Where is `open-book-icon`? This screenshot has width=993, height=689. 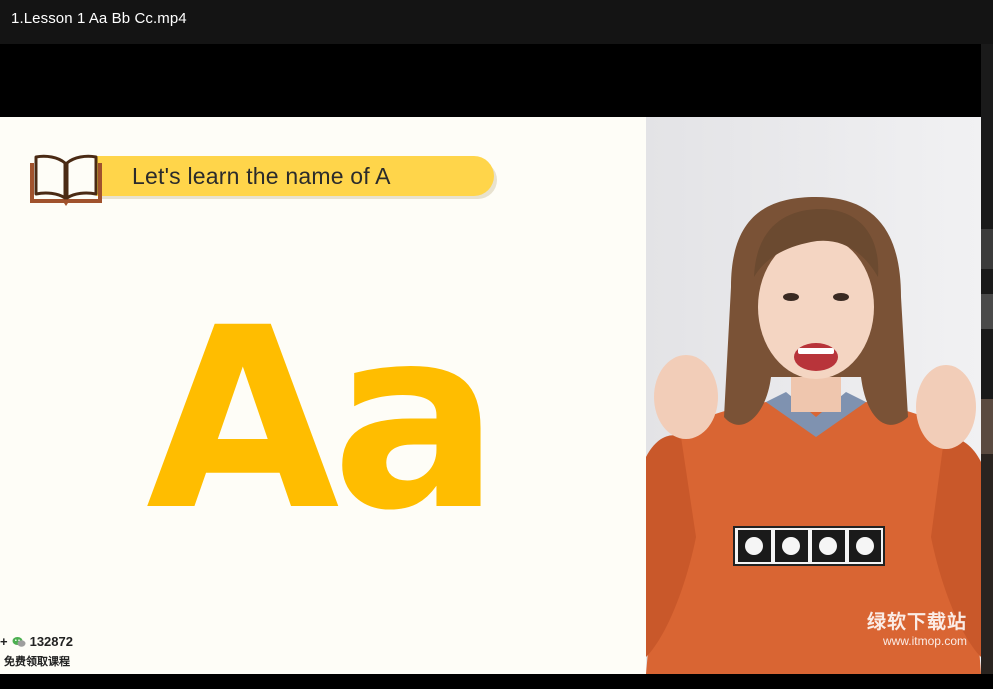 open-book-icon is located at coordinates (66, 180).